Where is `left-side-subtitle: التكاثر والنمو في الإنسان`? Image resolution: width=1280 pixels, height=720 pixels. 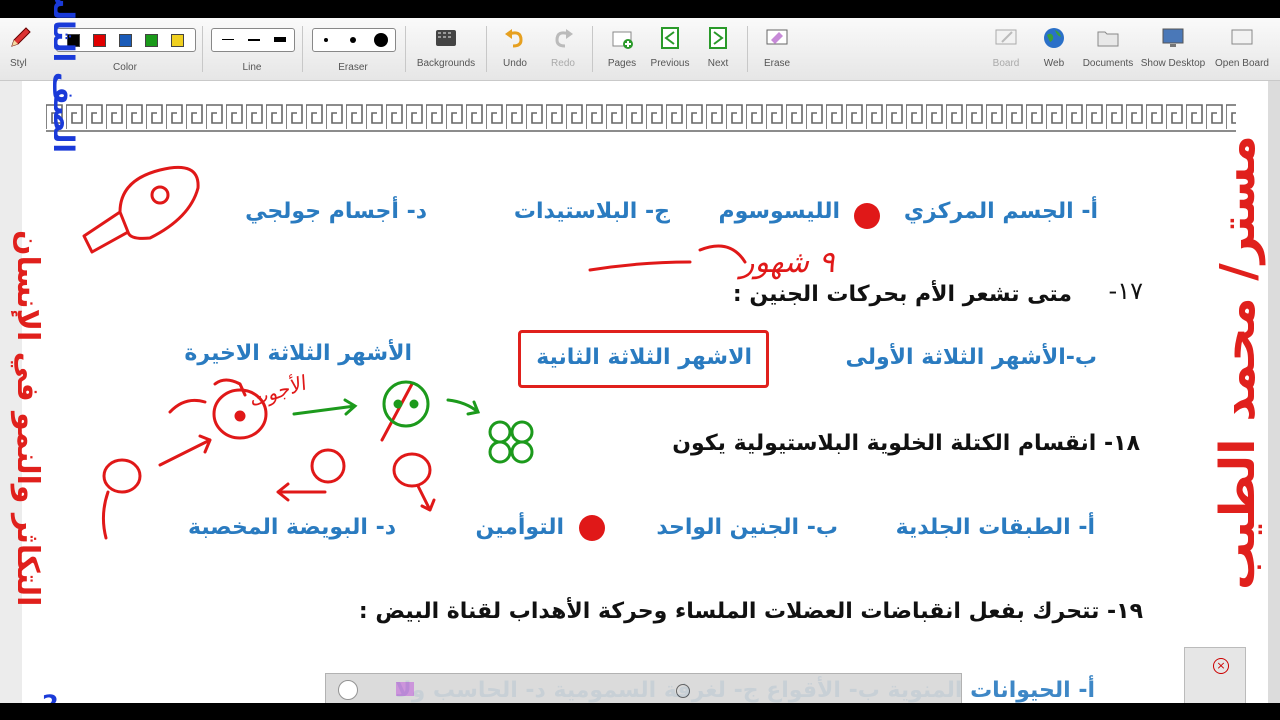 left-side-subtitle: التكاثر والنمو في الإنسان is located at coordinates (27, 418).